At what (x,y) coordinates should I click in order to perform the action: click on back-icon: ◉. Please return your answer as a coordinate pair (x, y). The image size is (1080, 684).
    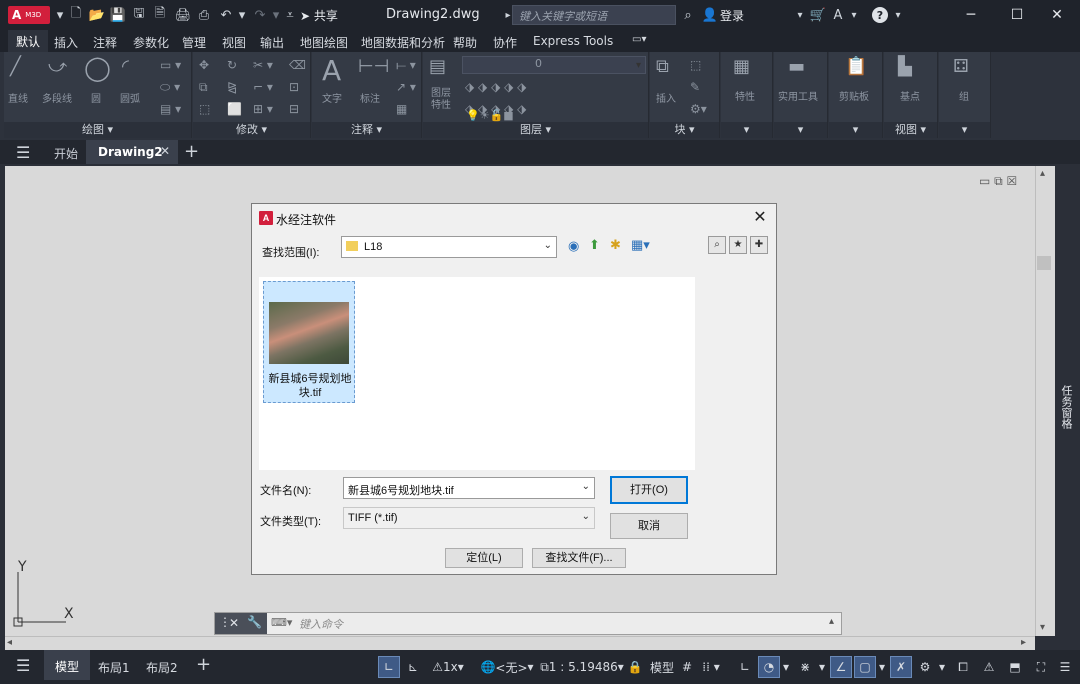
    Looking at the image, I should click on (573, 246).